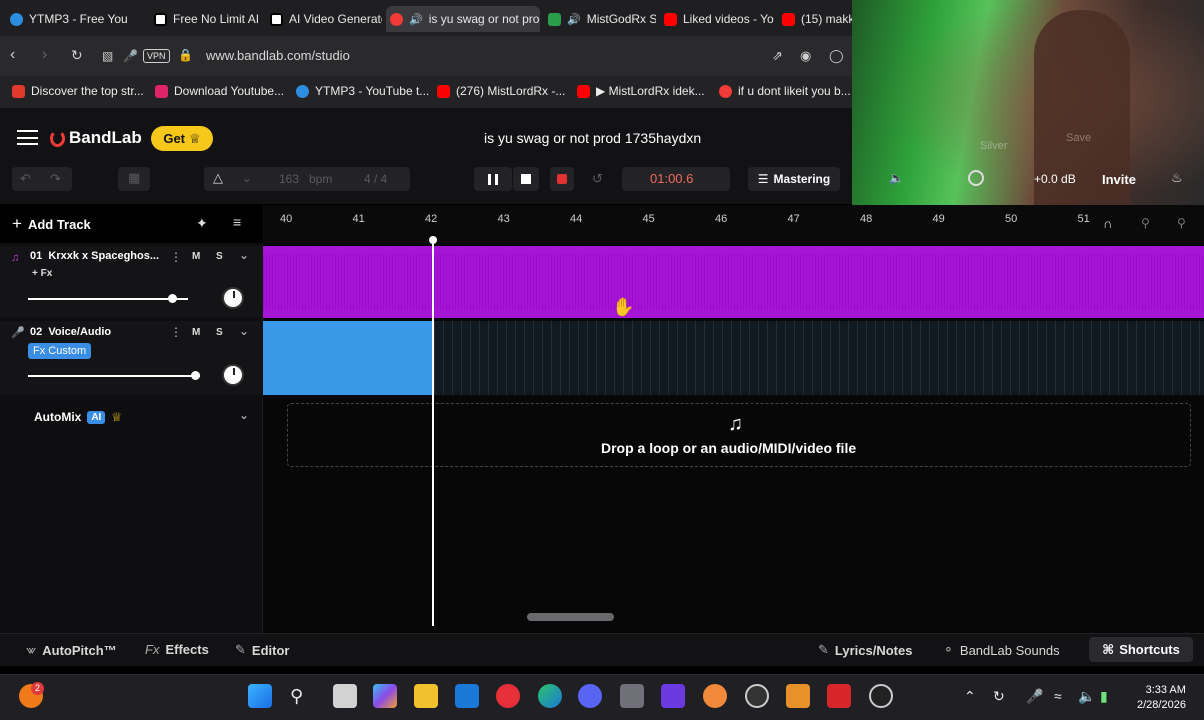 Image resolution: width=1204 pixels, height=720 pixels. I want to click on url-field: www.bandlab.com/studio, so click(278, 55).